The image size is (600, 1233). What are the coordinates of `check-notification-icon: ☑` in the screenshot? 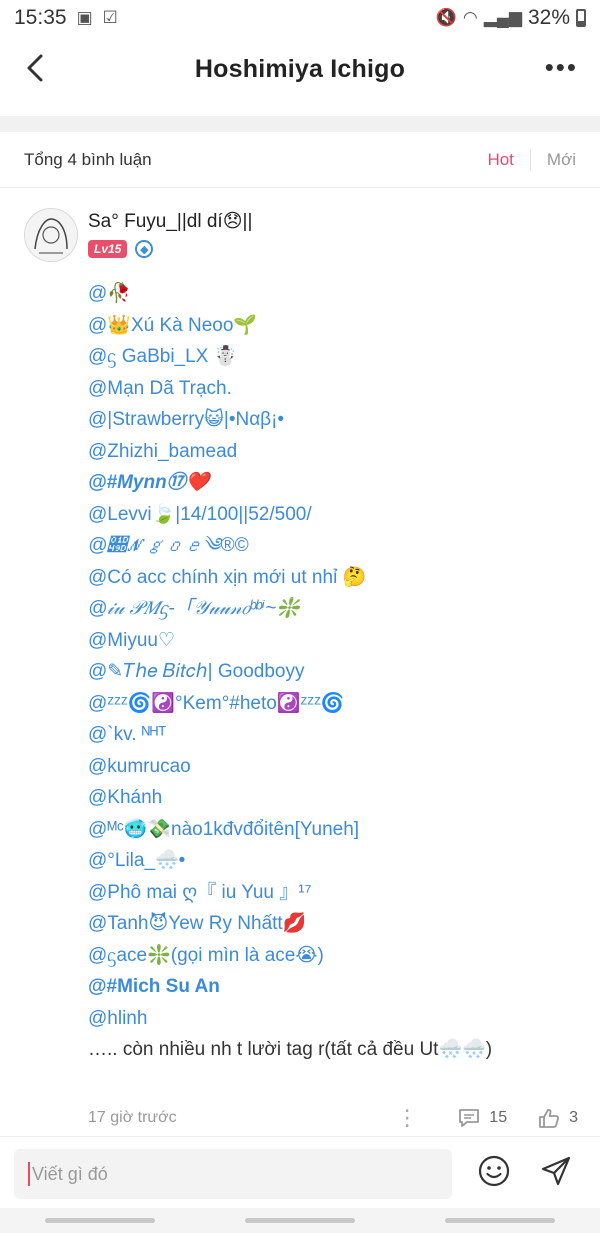 It's located at (110, 17).